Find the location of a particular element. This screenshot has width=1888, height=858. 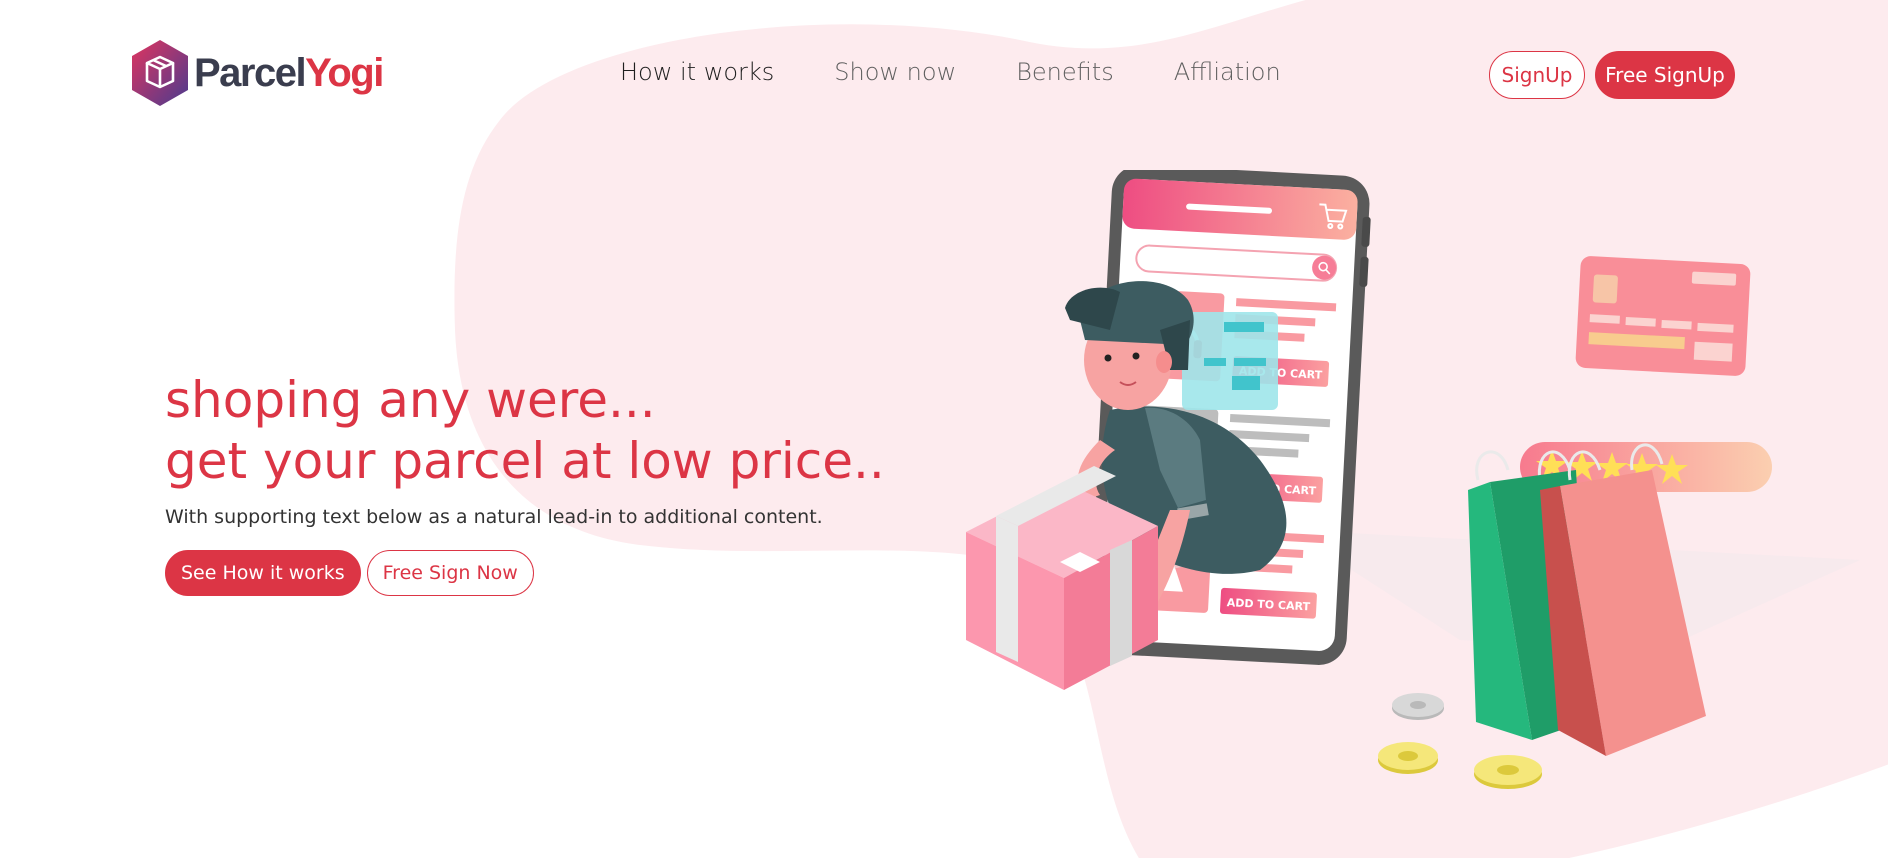

small-card-icon is located at coordinates (1230, 361).